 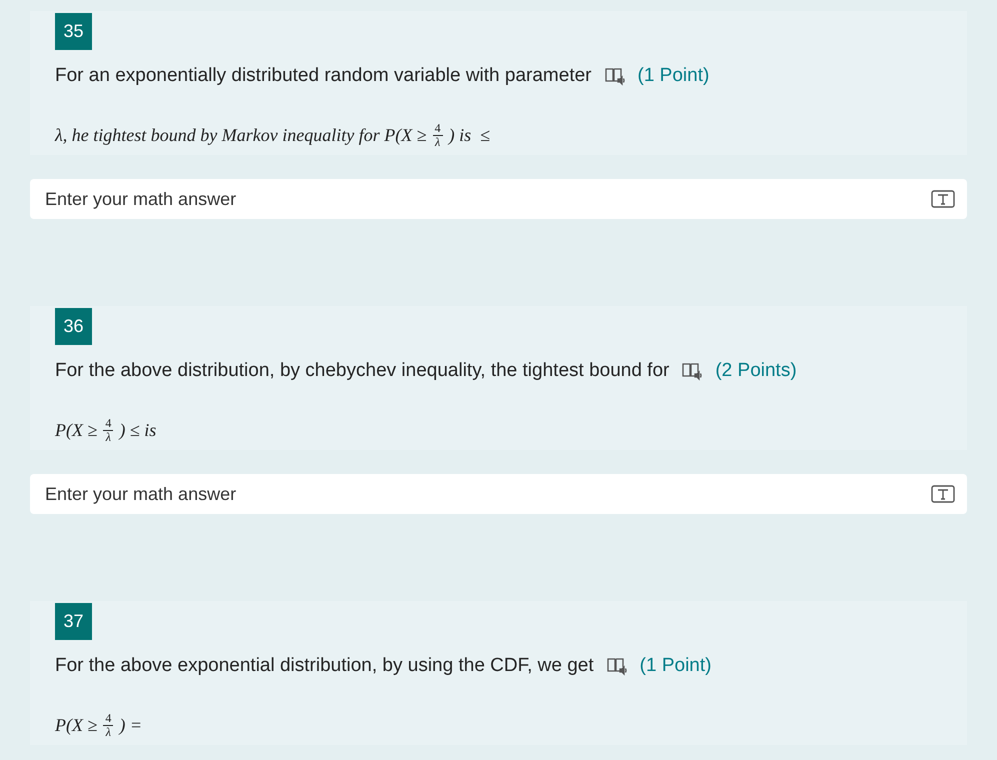 I want to click on points-label: (2 Points), so click(x=756, y=371).